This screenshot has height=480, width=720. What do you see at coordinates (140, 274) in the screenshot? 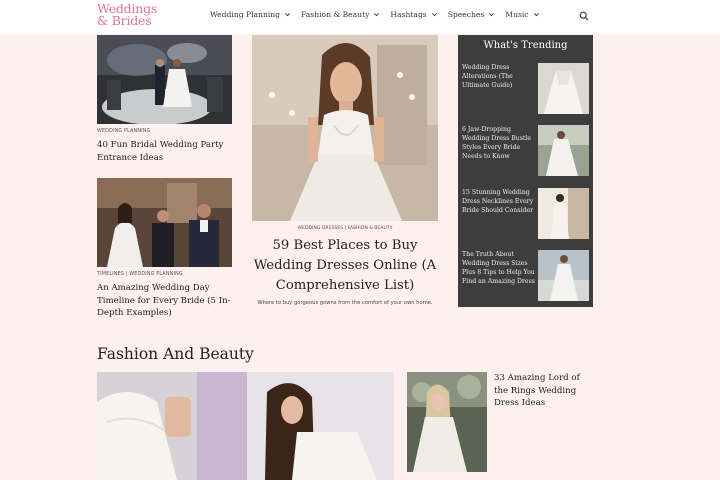
I see `post-category: TIMELINES | WEDDING PLANNING` at bounding box center [140, 274].